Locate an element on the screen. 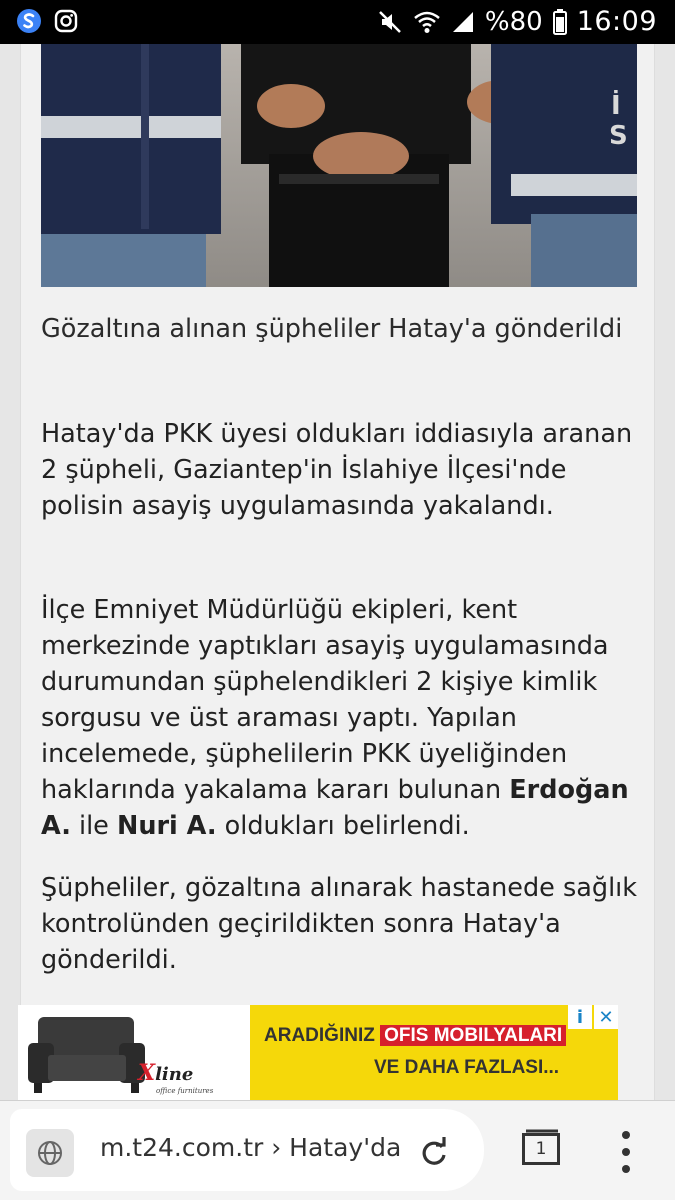 This screenshot has height=1200, width=675. suspect-name-2: Nuri A. is located at coordinates (166, 826).